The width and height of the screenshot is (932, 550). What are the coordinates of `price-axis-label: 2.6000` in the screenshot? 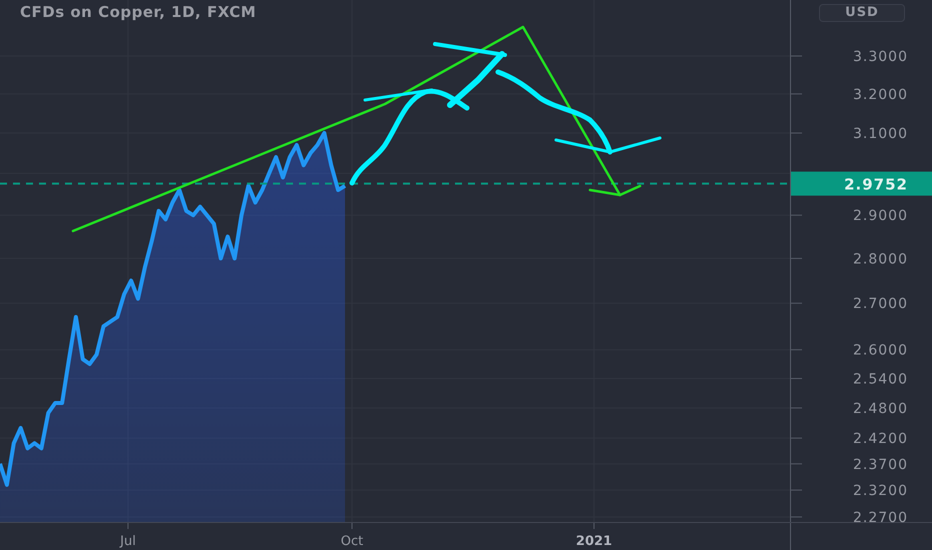 It's located at (880, 350).